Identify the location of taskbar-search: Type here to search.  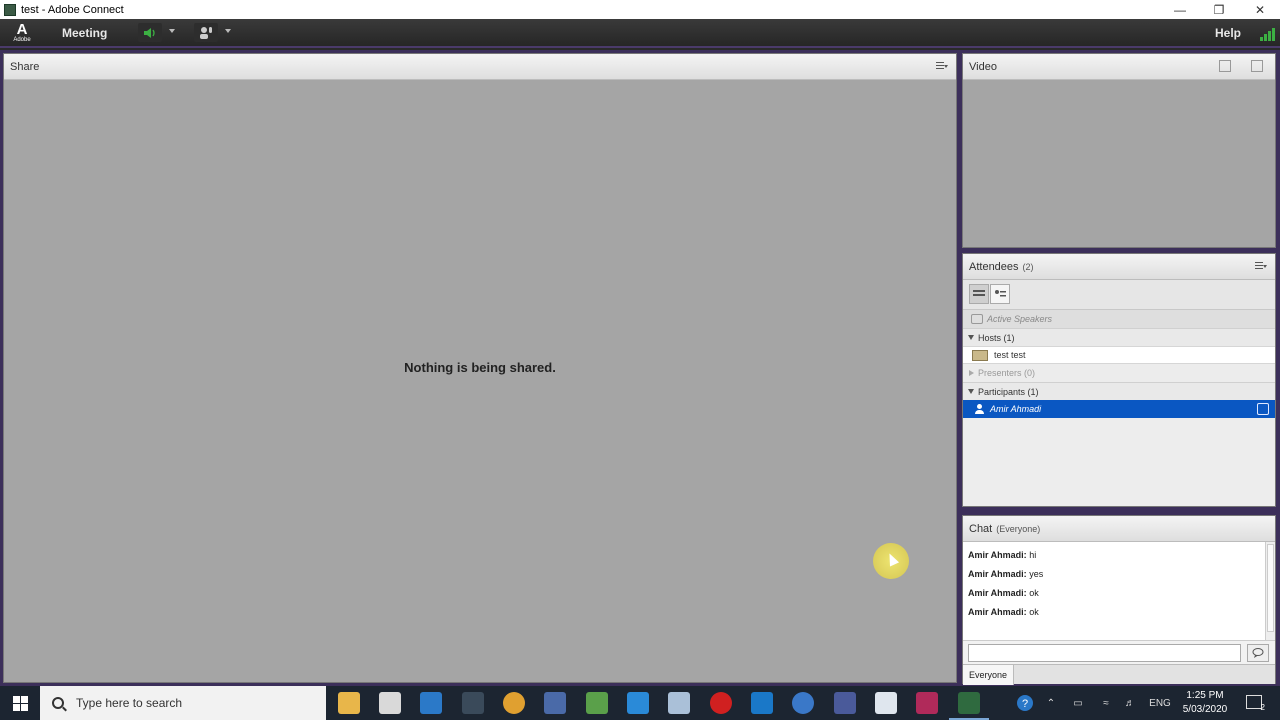
(183, 703).